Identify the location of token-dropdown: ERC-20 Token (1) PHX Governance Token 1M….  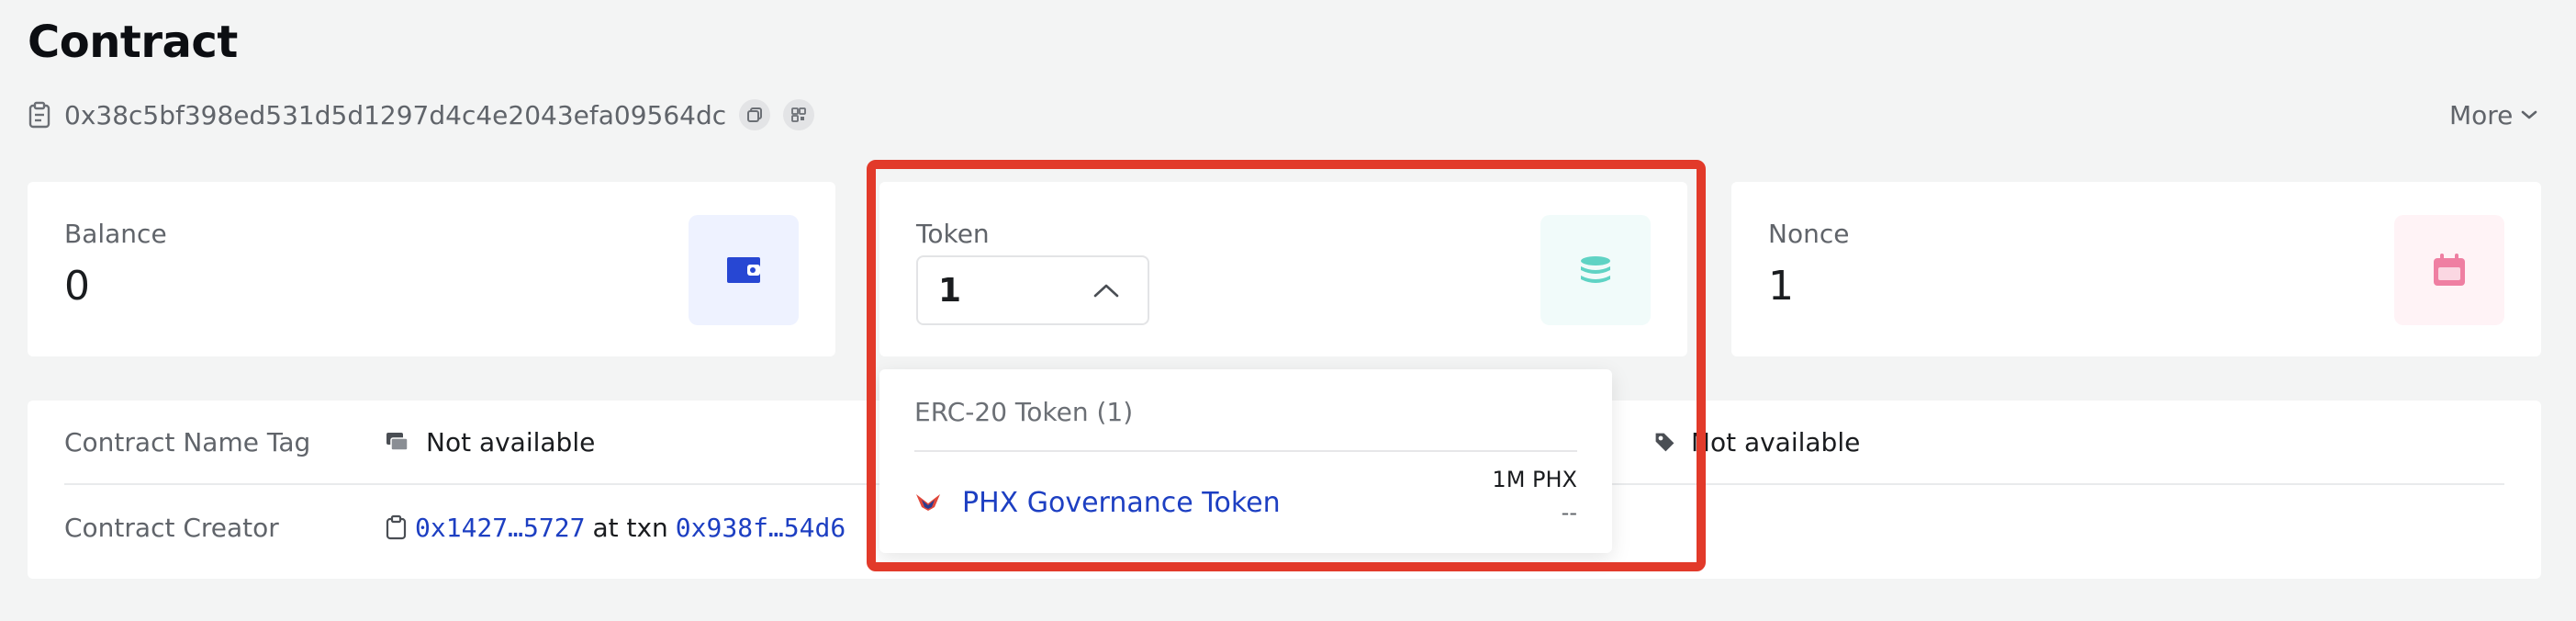
(1245, 461).